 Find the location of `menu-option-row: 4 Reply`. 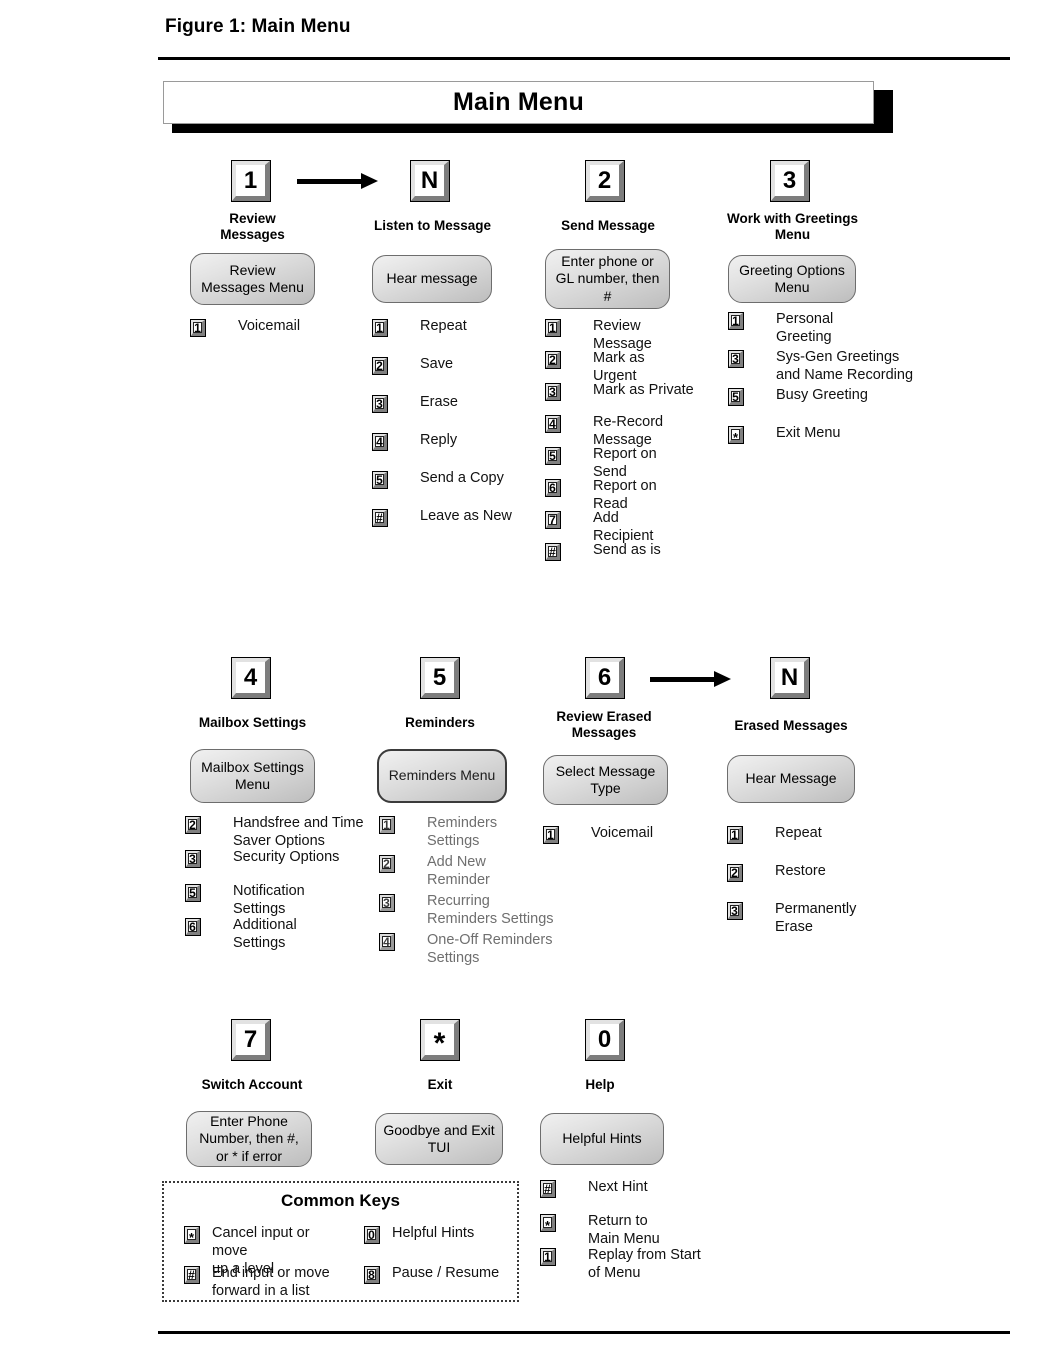

menu-option-row: 4 Reply is located at coordinates (414, 441).